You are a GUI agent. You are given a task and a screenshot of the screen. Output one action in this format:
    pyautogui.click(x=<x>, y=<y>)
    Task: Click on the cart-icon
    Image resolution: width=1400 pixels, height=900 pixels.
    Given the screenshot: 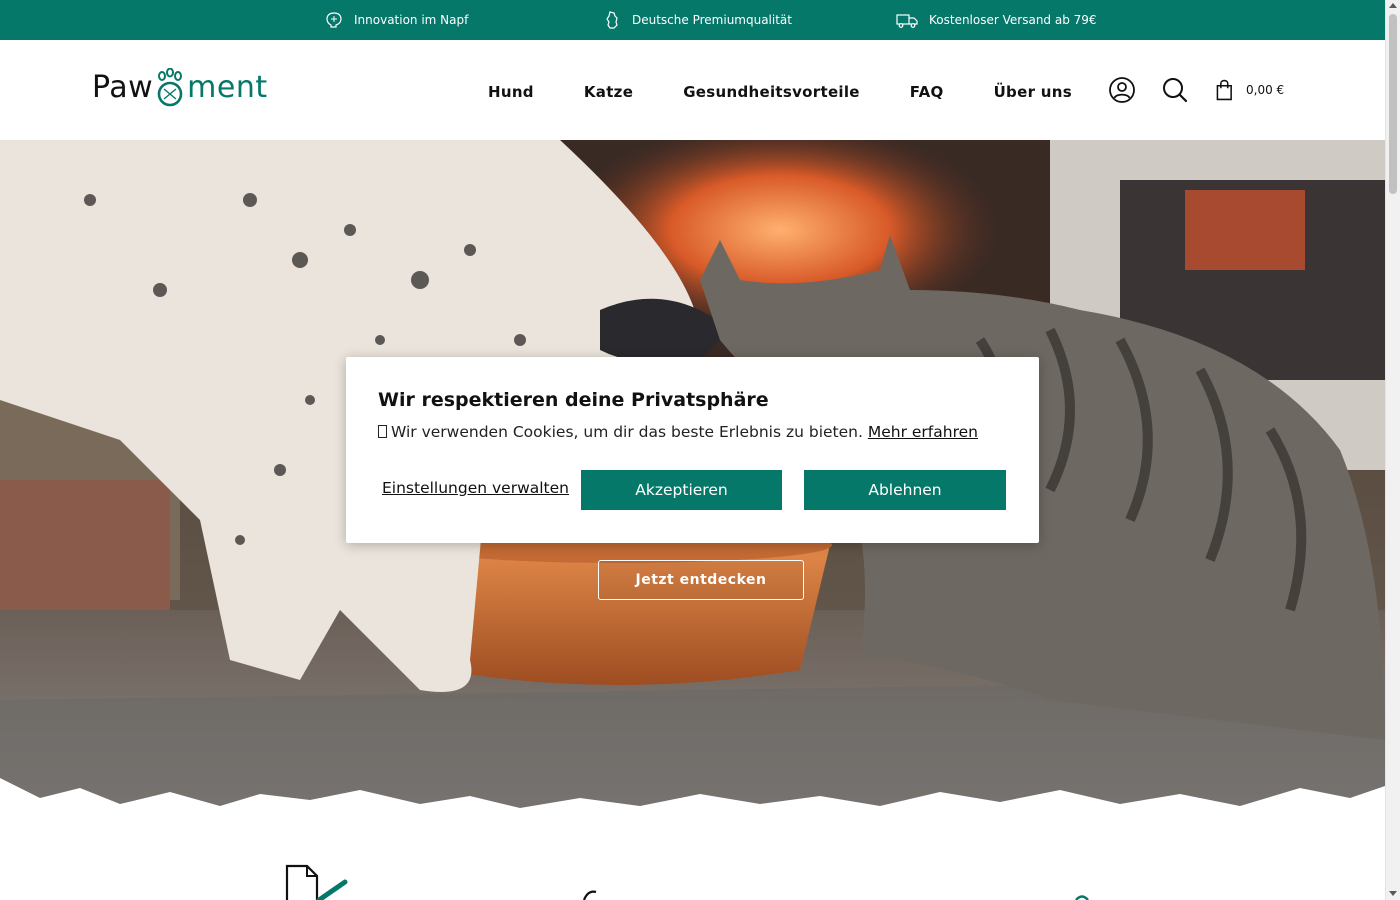 What is the action you would take?
    pyautogui.click(x=1226, y=90)
    